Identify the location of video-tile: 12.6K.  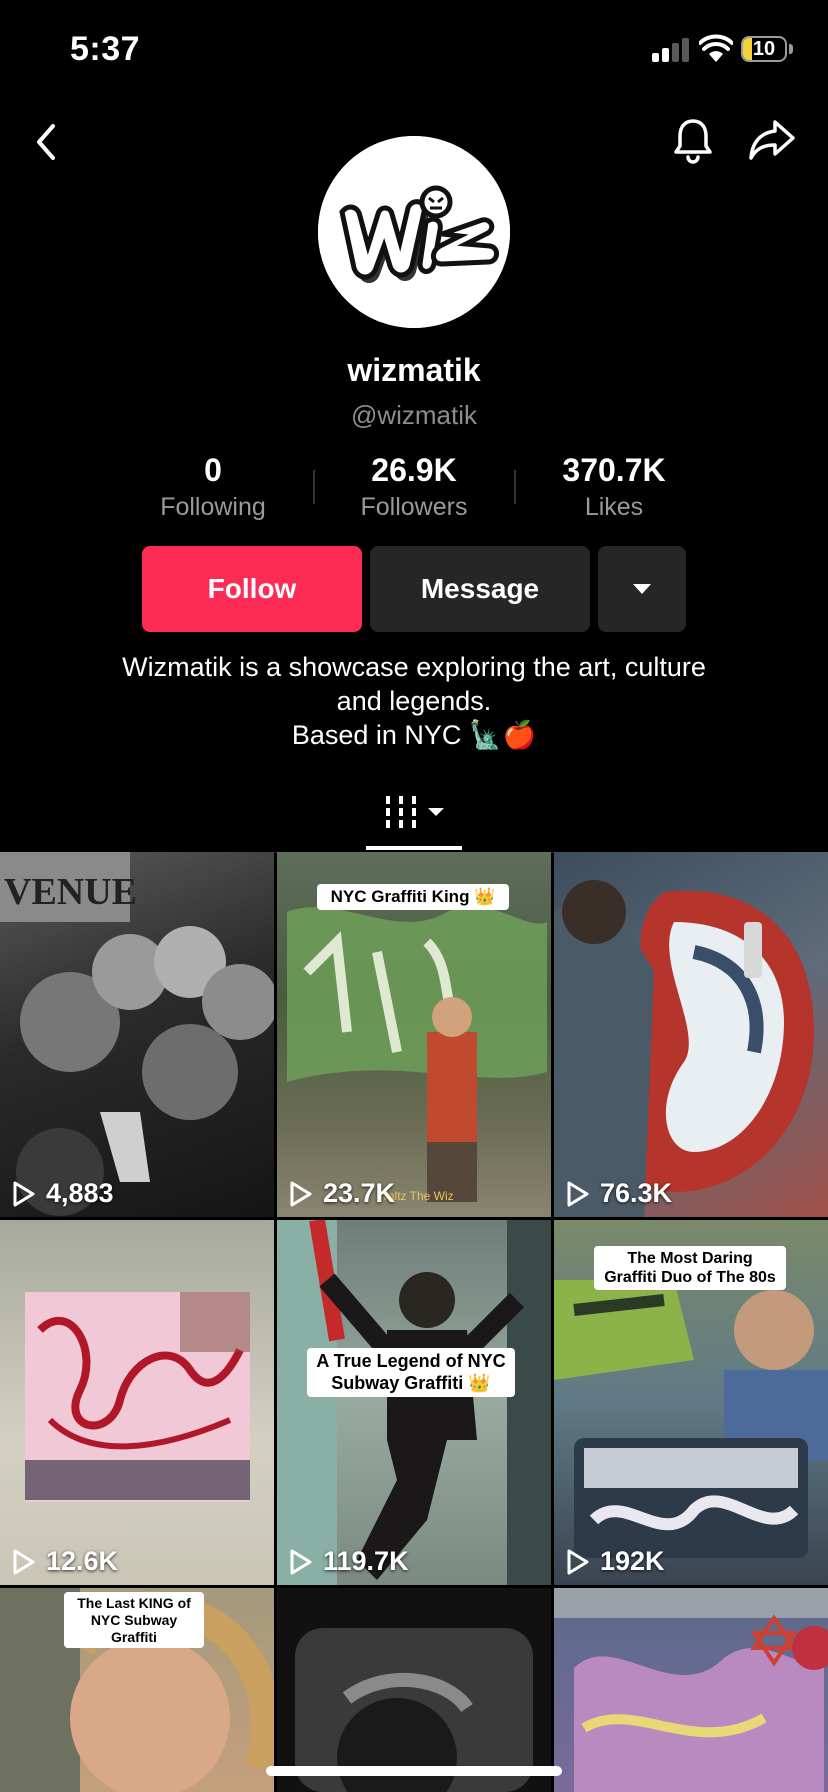
(137, 1402).